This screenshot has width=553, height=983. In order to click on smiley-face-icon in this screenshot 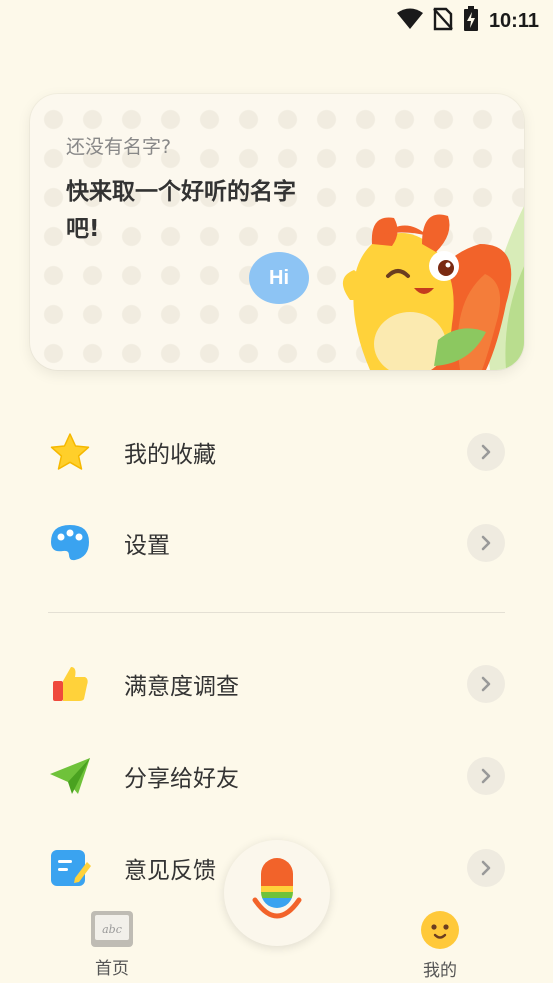, I will do `click(440, 930)`.